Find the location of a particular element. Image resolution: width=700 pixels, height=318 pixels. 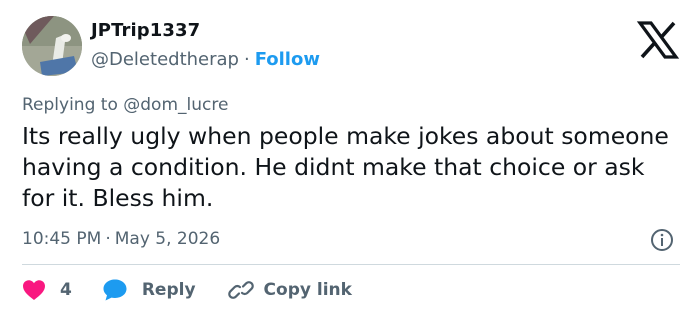

timestamp: 10:45 PM · May 5, 2026 is located at coordinates (121, 239).